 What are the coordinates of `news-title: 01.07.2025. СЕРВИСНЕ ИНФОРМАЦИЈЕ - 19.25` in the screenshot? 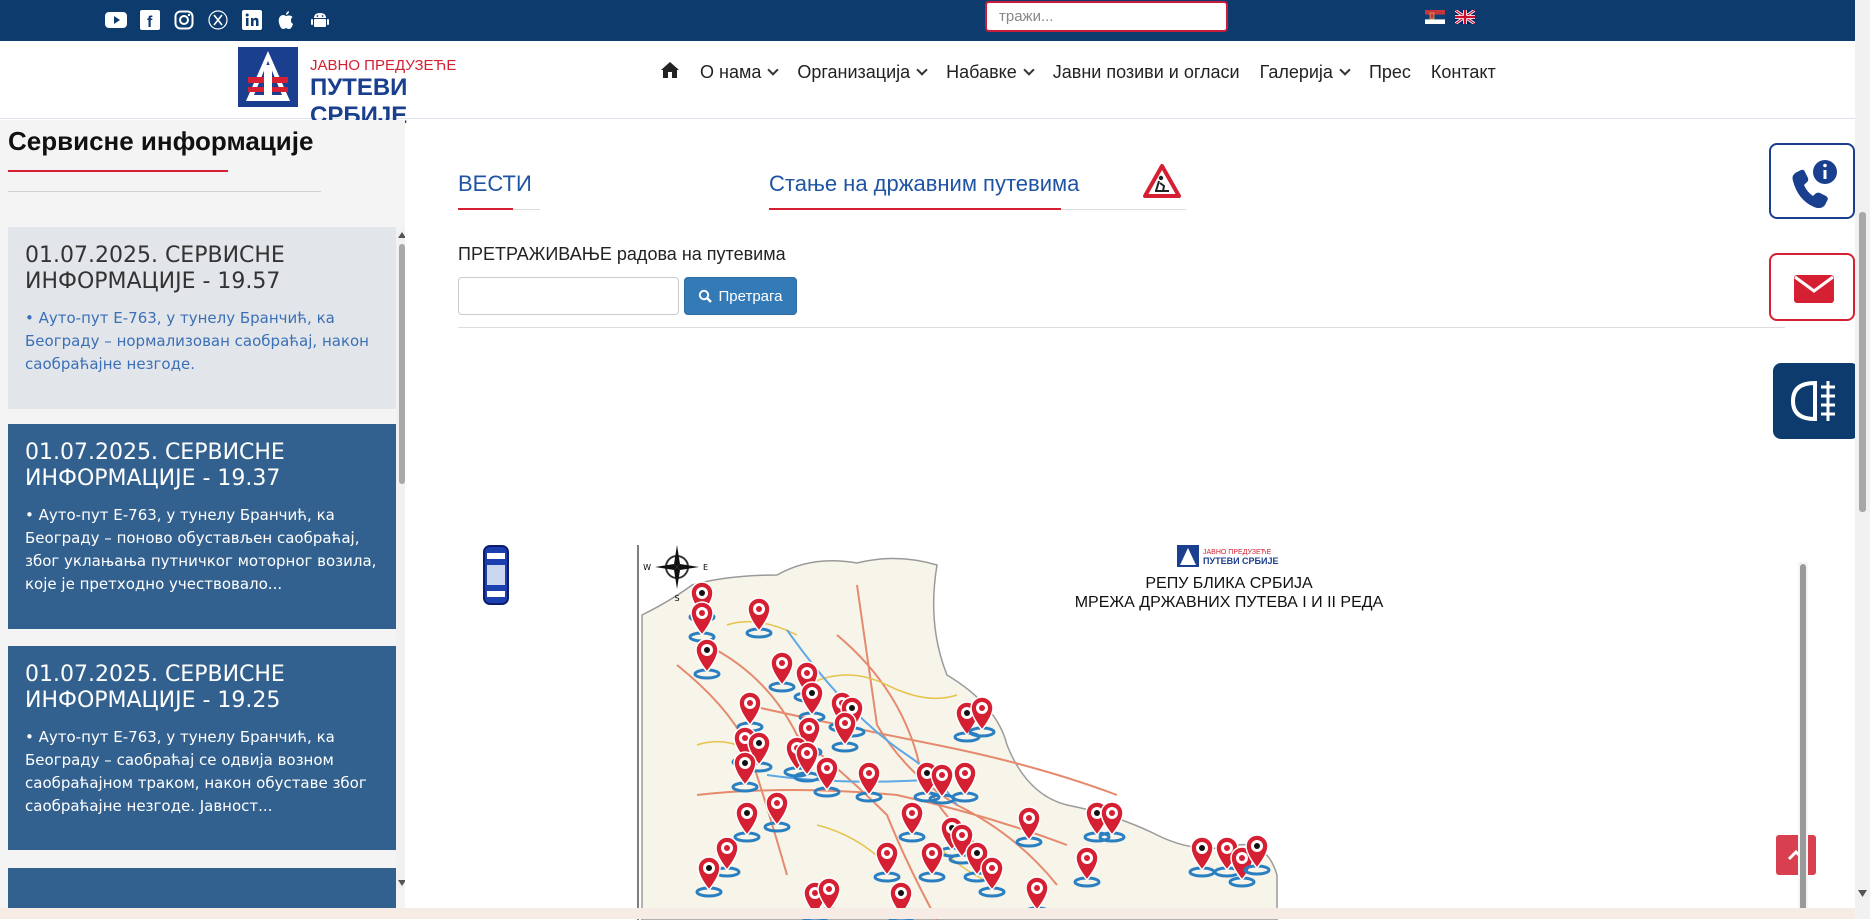 It's located at (155, 687).